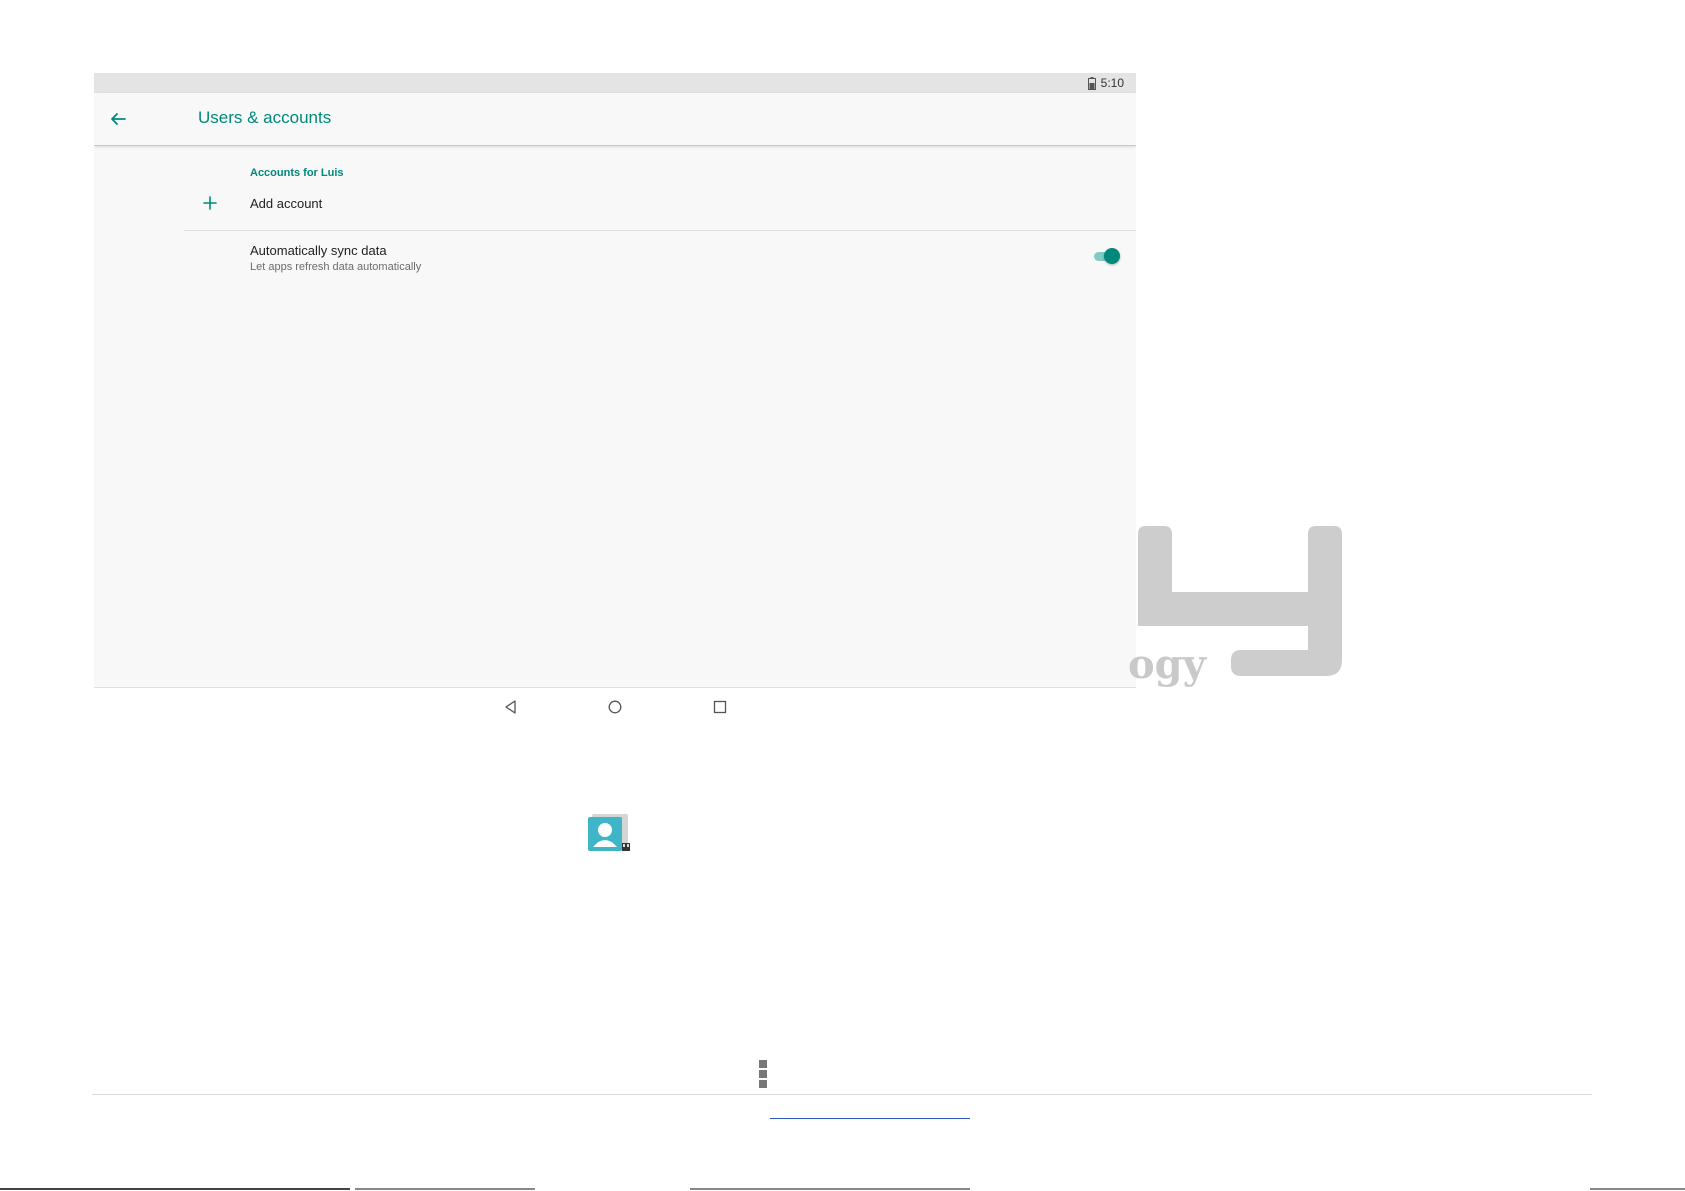 This screenshot has width=1685, height=1191. I want to click on auto-sync-title: Automatically sync data, so click(318, 250).